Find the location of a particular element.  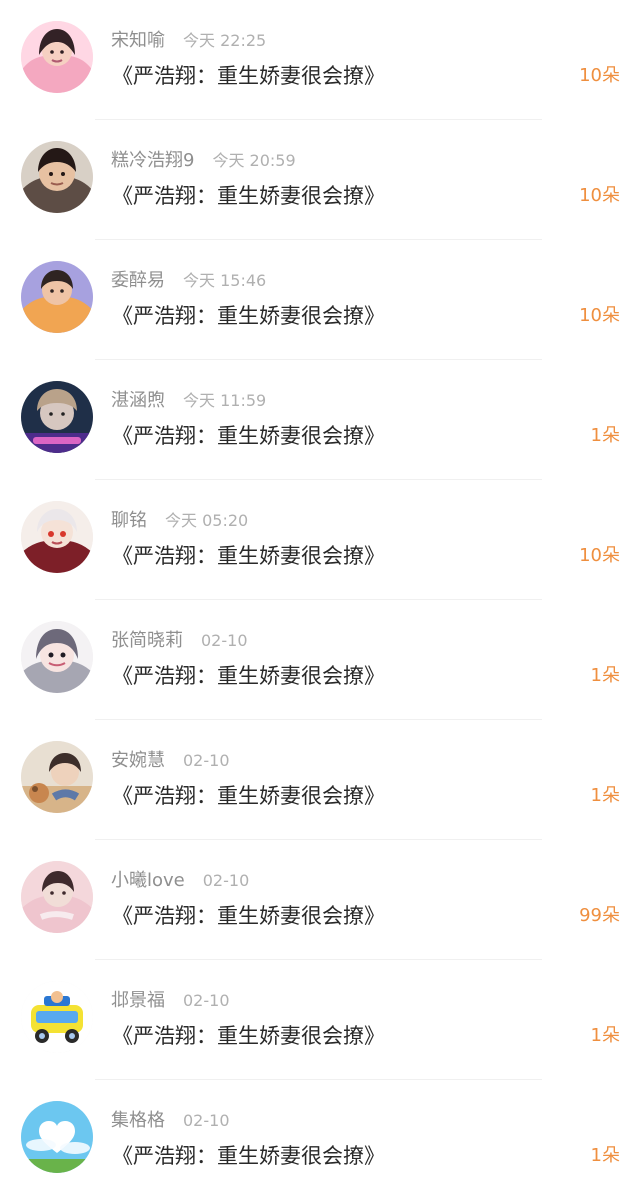

boy-dark-bg-avatar-icon is located at coordinates (57, 417).